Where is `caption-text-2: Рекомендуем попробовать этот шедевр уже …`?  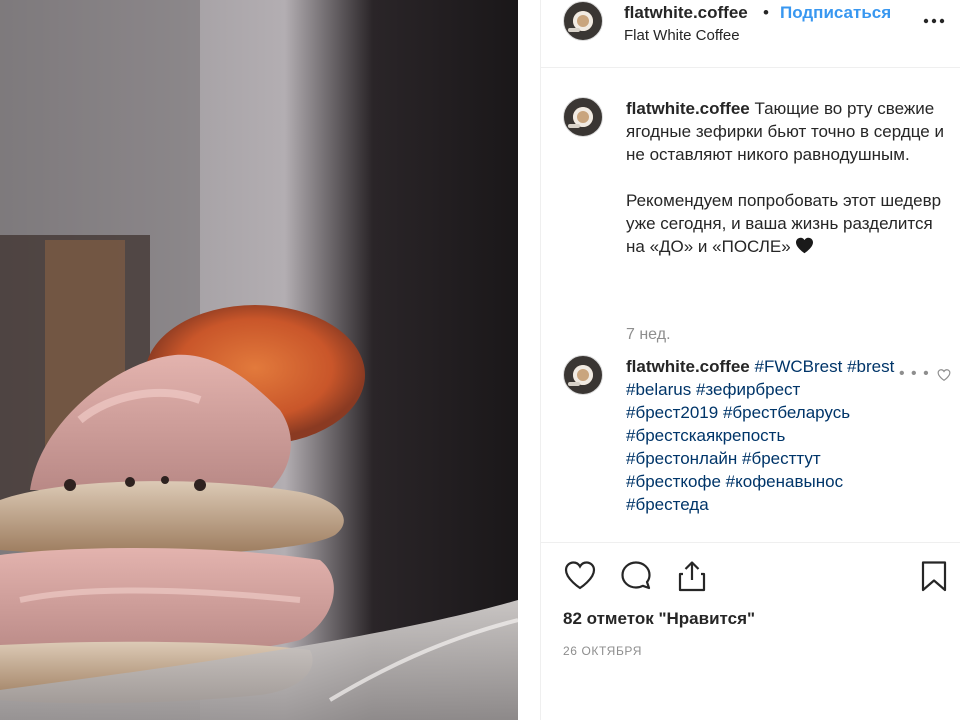 caption-text-2: Рекомендуем попробовать этот шедевр уже … is located at coordinates (784, 223).